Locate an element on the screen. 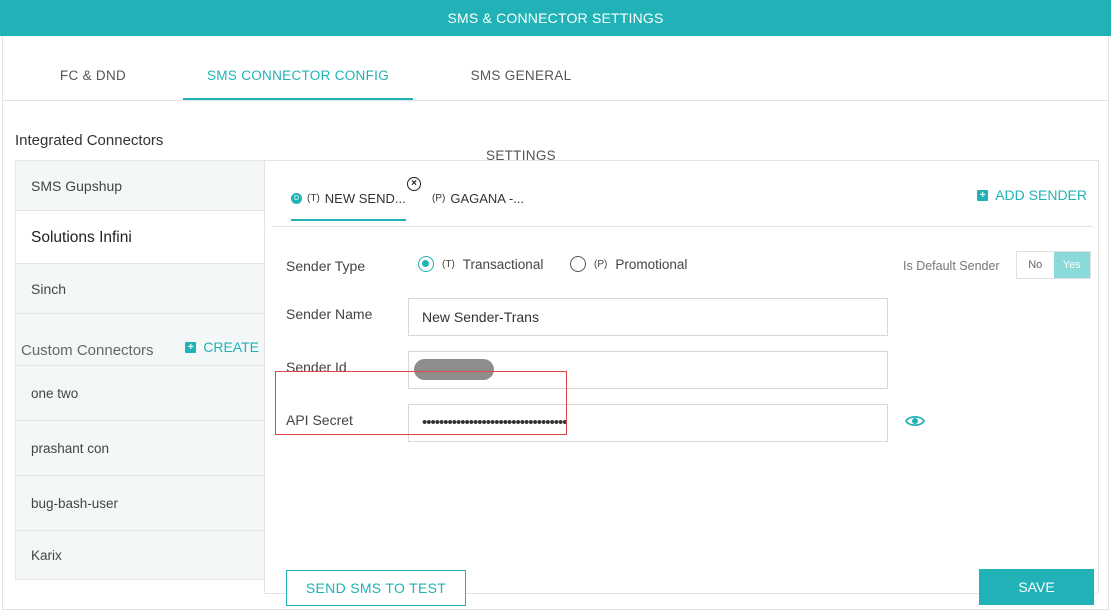 Image resolution: width=1111 pixels, height=612 pixels. redacted-value is located at coordinates (454, 369).